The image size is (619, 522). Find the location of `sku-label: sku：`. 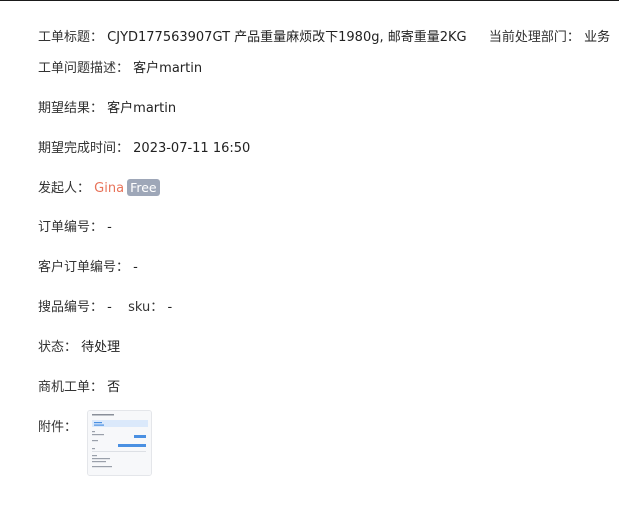

sku-label: sku： is located at coordinates (146, 307).